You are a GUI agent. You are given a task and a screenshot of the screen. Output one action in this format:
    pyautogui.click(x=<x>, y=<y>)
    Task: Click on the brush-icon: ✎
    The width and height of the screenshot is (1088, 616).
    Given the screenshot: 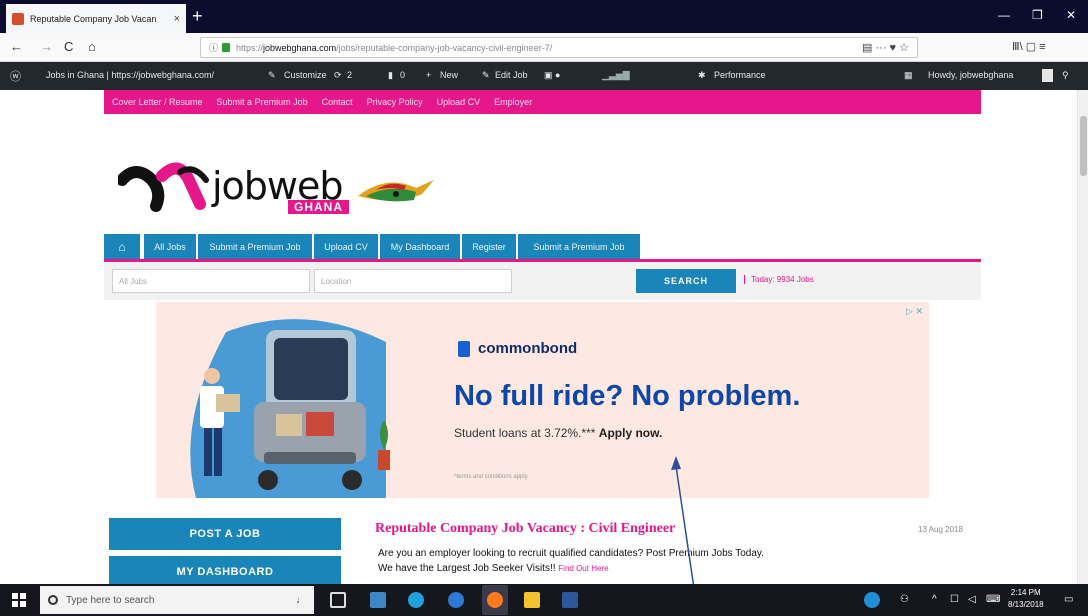 What is the action you would take?
    pyautogui.click(x=272, y=75)
    